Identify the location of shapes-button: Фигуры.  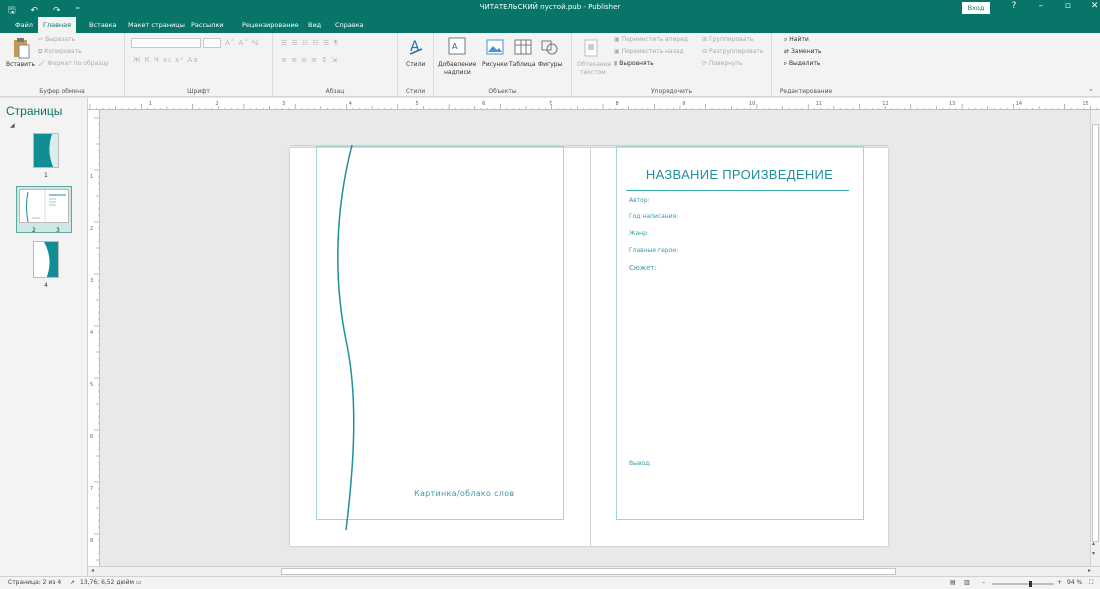
(550, 64).